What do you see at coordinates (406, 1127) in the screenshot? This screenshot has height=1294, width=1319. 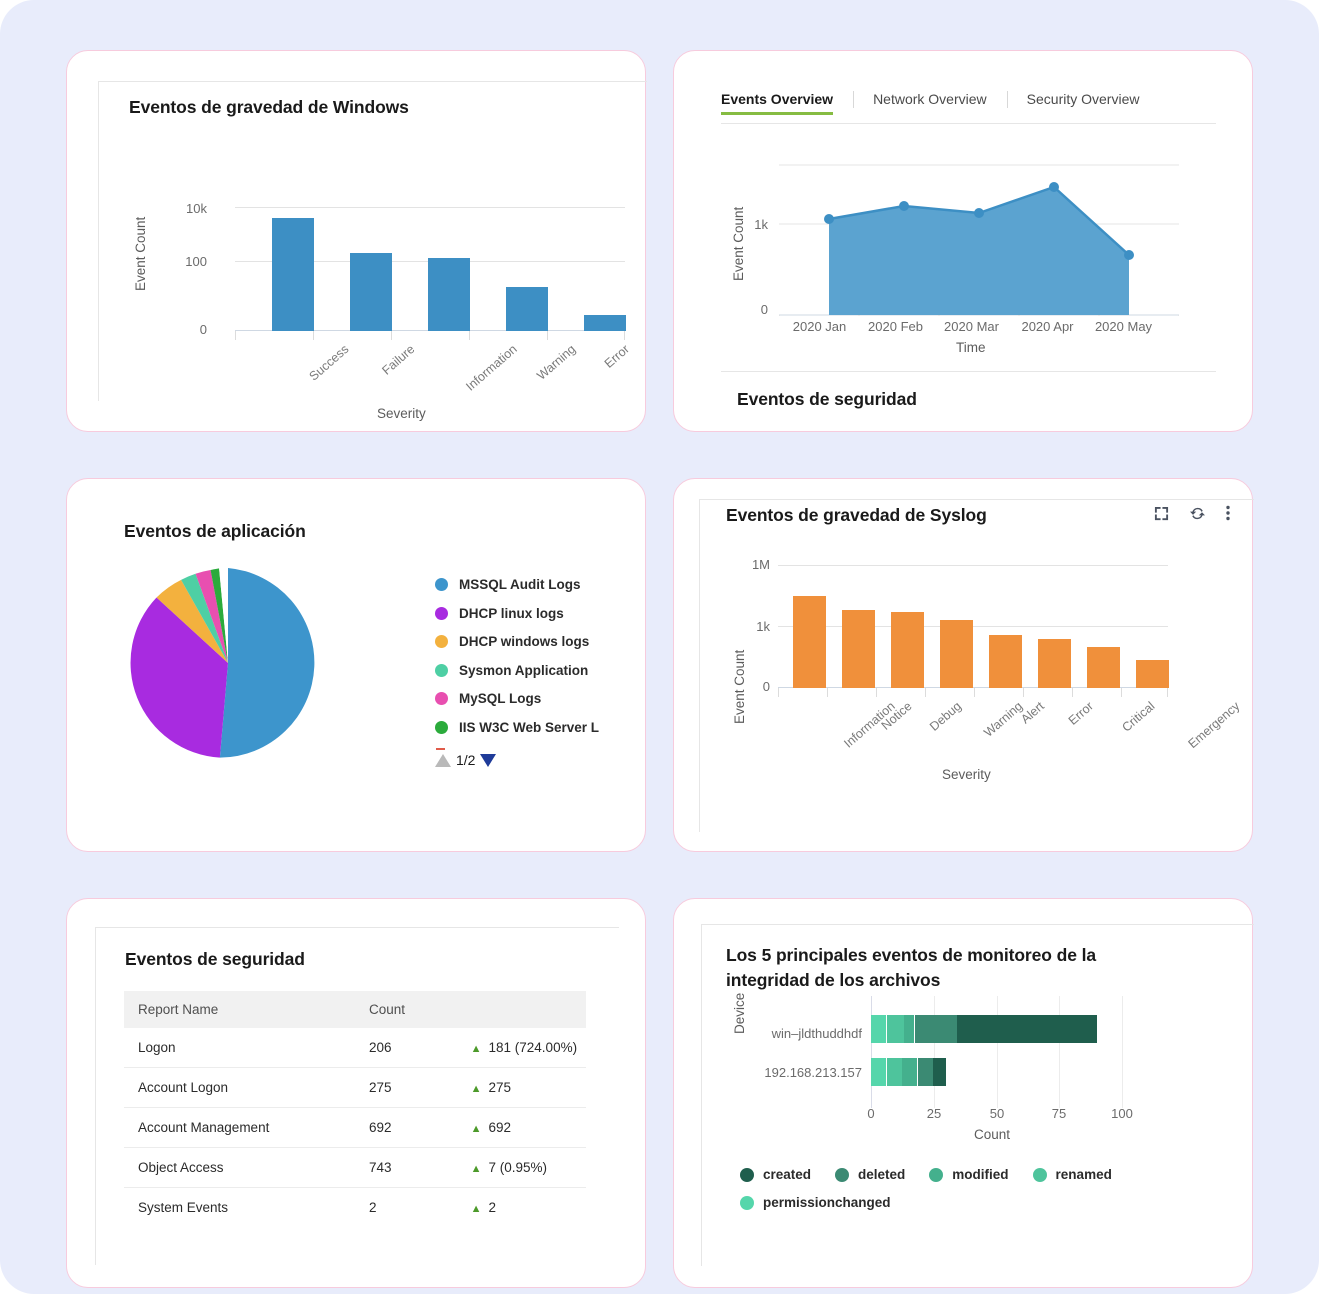 I see `cell-count: 692` at bounding box center [406, 1127].